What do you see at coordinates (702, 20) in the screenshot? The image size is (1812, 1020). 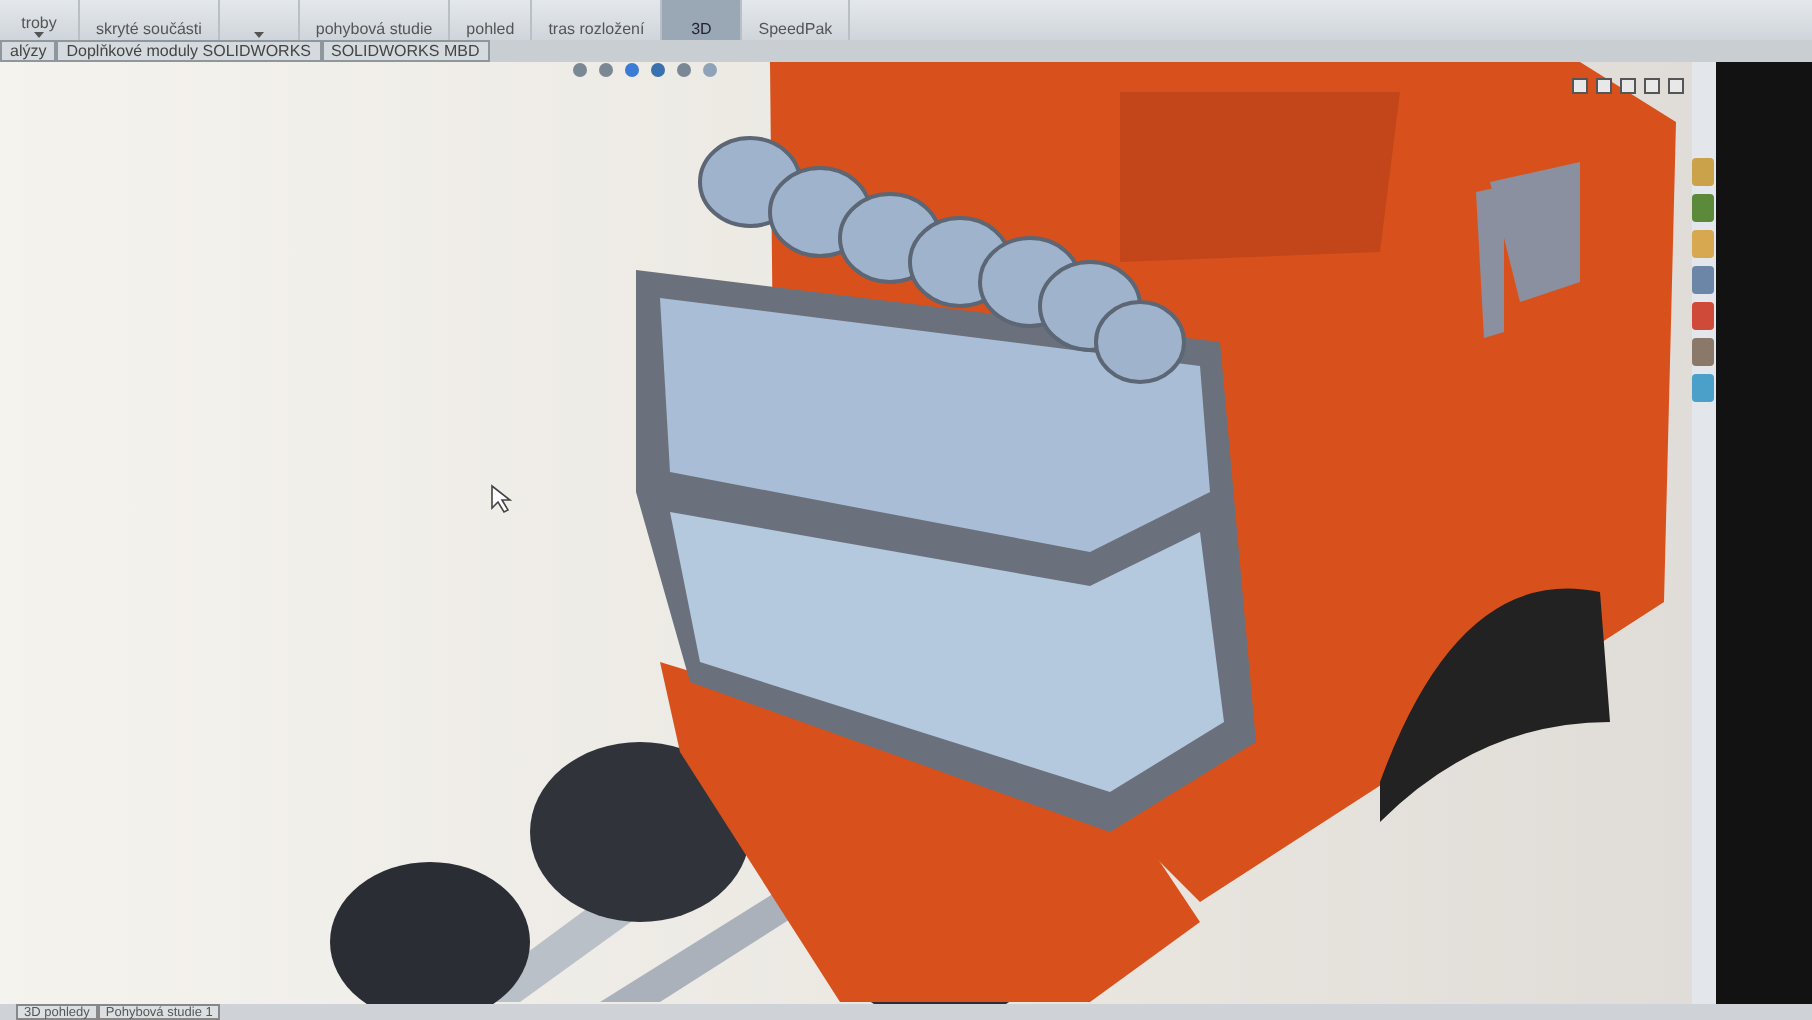 I see `ribbon-button: 3D` at bounding box center [702, 20].